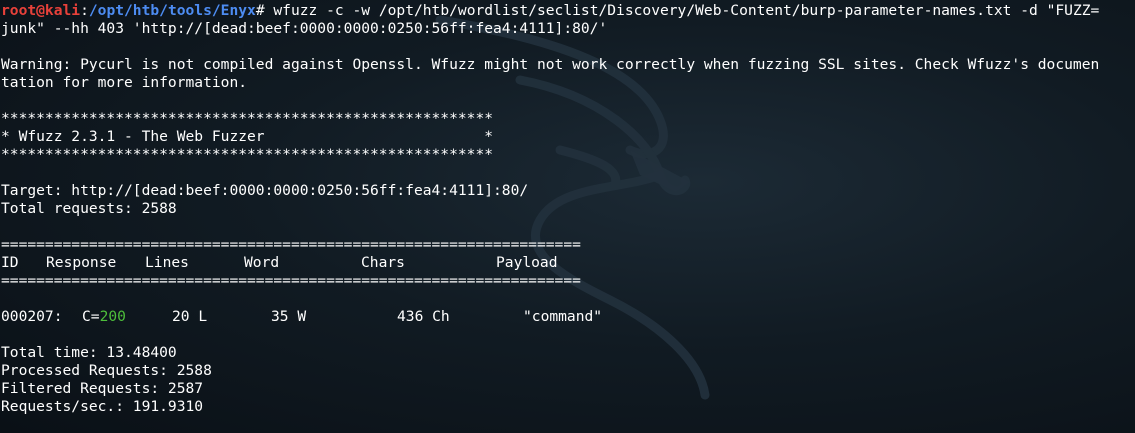 Image resolution: width=1135 pixels, height=433 pixels. I want to click on processed-requests-line: Processed Requests: 2588, so click(106, 370).